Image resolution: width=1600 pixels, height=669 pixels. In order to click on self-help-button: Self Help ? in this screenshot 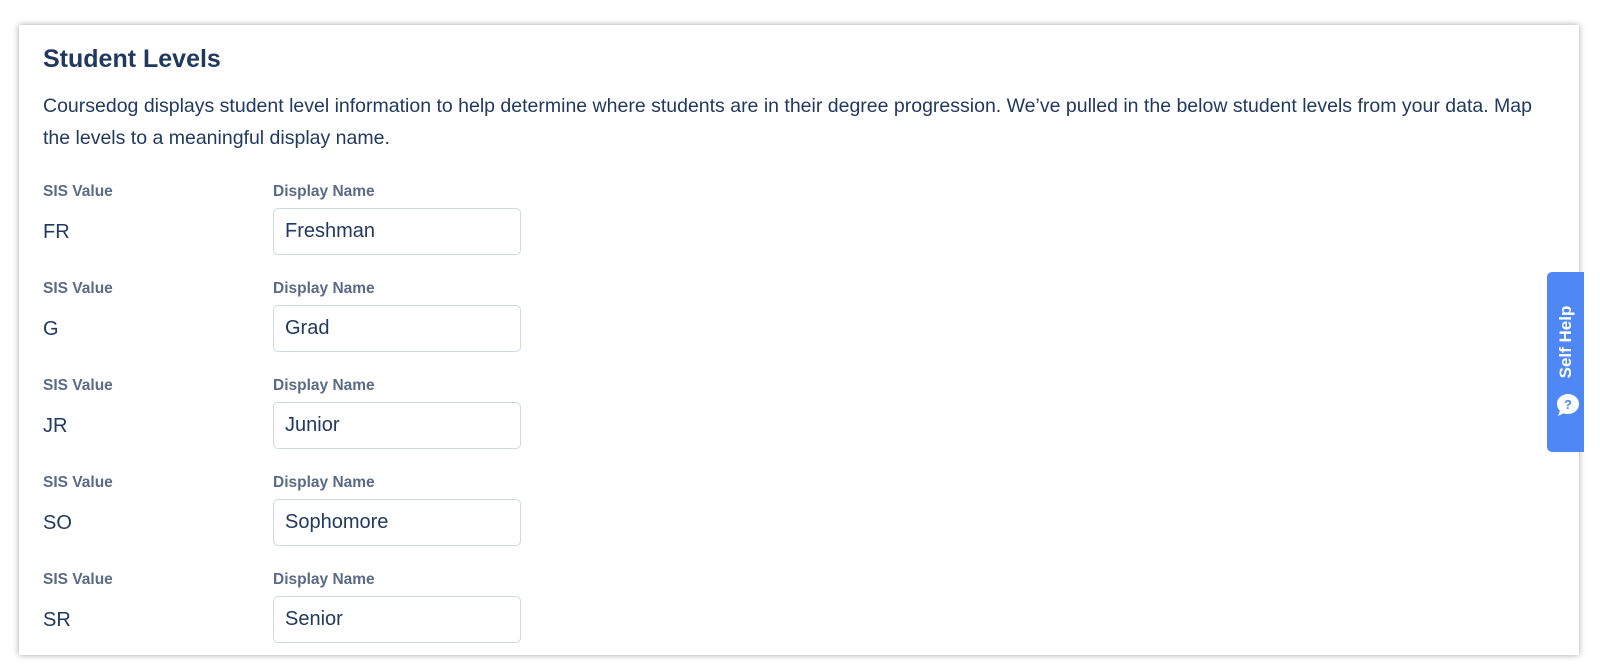, I will do `click(1565, 362)`.